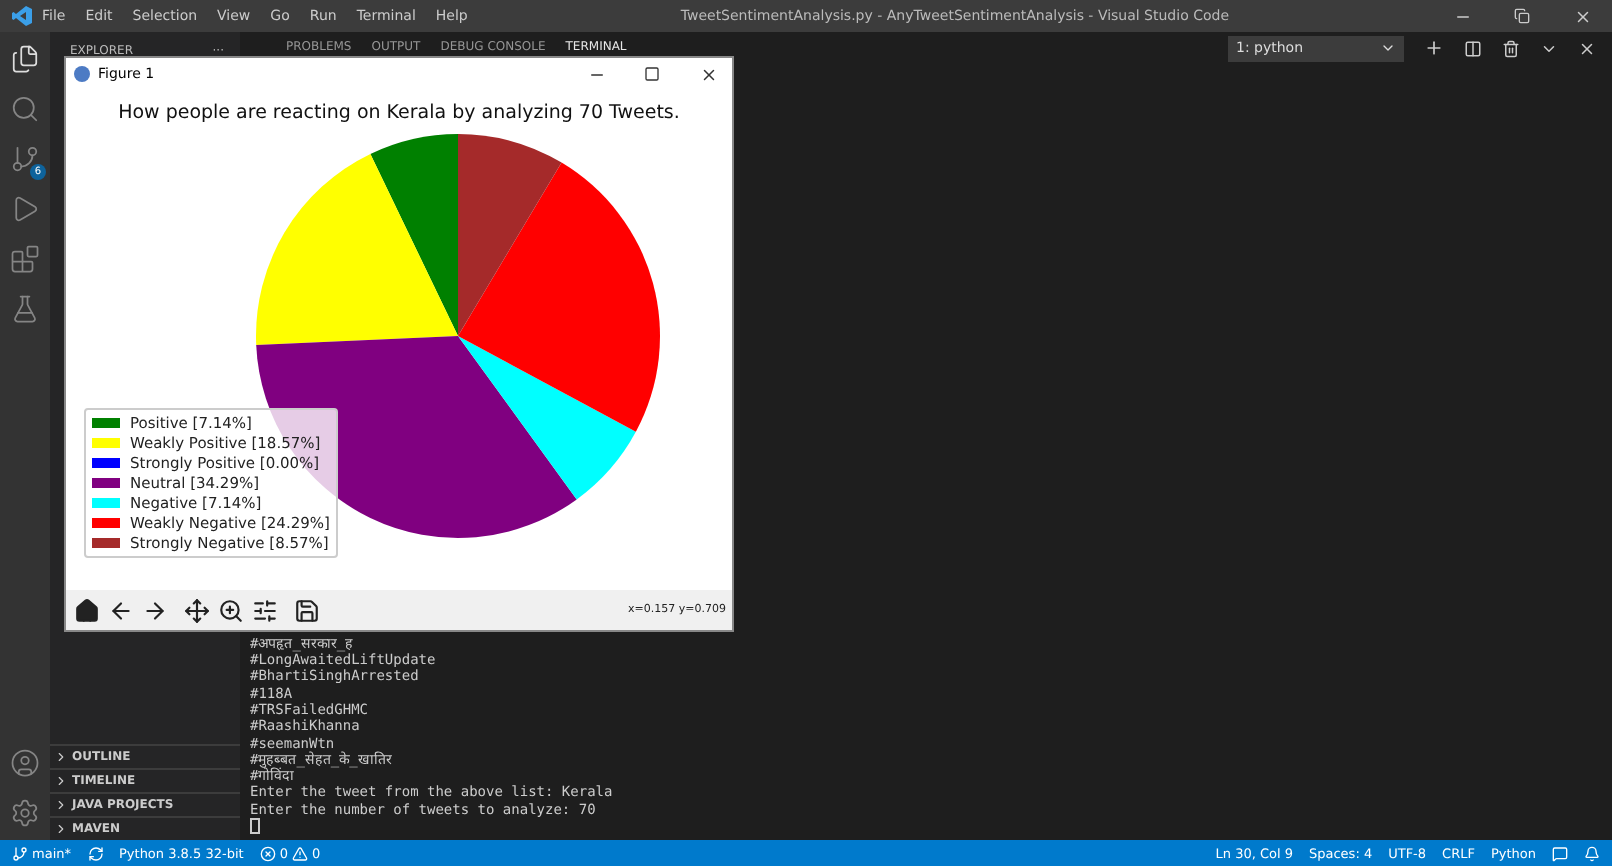 Image resolution: width=1612 pixels, height=866 pixels. Describe the element at coordinates (1388, 48) in the screenshot. I see `chevron-icon` at that location.